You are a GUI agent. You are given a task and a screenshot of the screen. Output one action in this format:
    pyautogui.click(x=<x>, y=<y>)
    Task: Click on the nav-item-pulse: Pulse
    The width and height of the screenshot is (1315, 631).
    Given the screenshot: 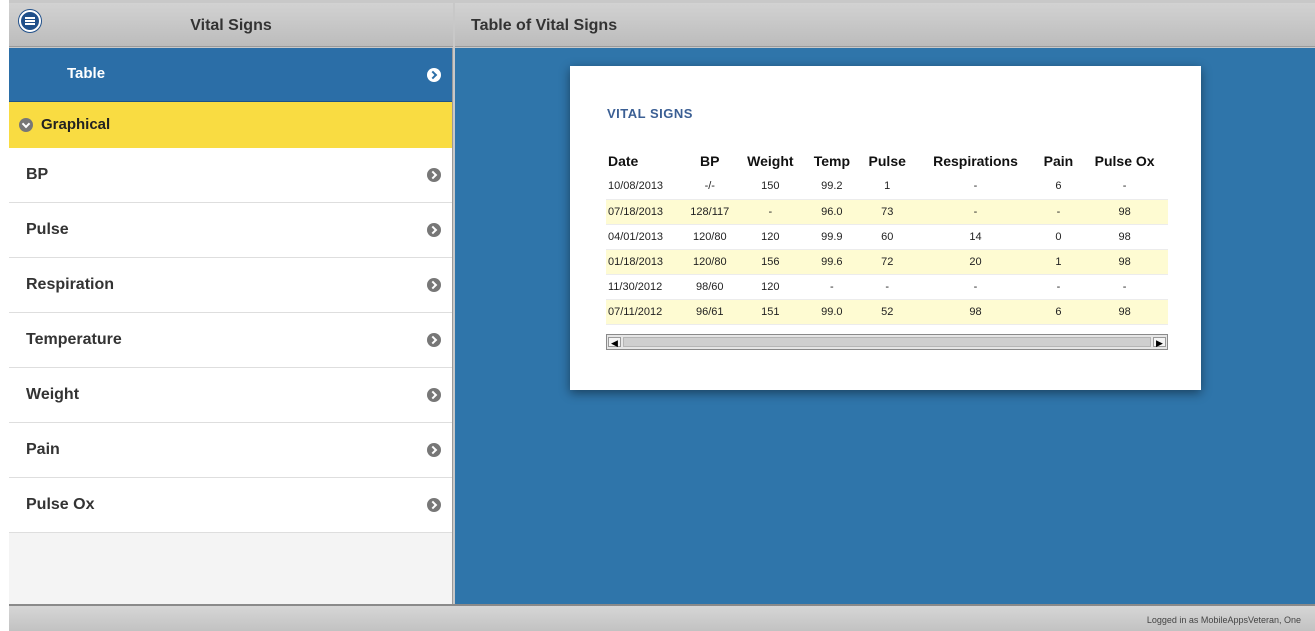 What is the action you would take?
    pyautogui.click(x=230, y=230)
    